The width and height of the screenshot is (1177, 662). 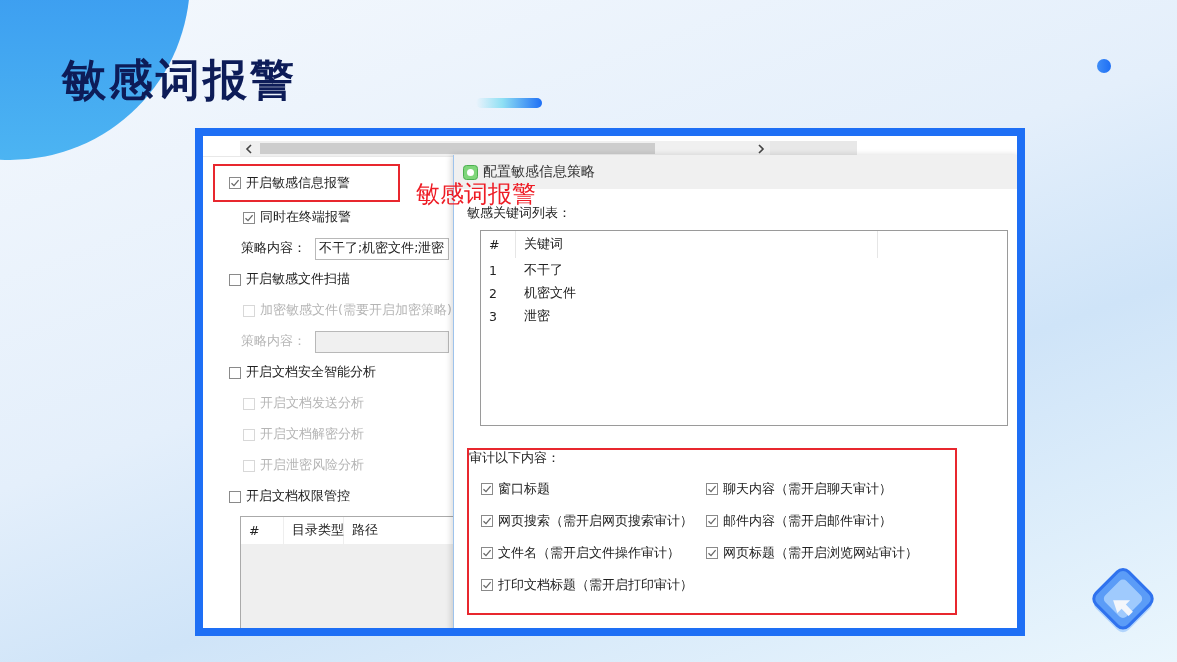 What do you see at coordinates (476, 194) in the screenshot?
I see `annotation-text: 敏感词报警` at bounding box center [476, 194].